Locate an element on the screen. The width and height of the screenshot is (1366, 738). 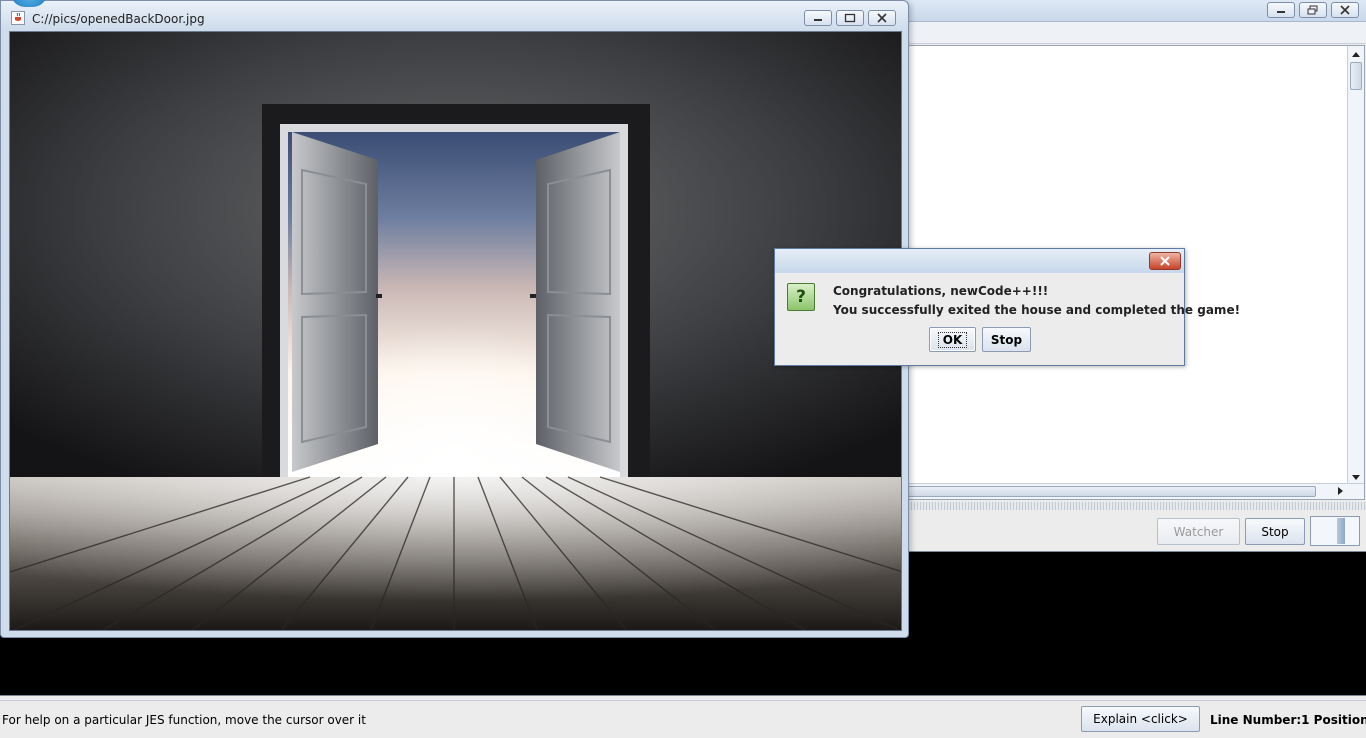
picture-window-title: C://pics/openedBackDoor.jpg is located at coordinates (118, 19).